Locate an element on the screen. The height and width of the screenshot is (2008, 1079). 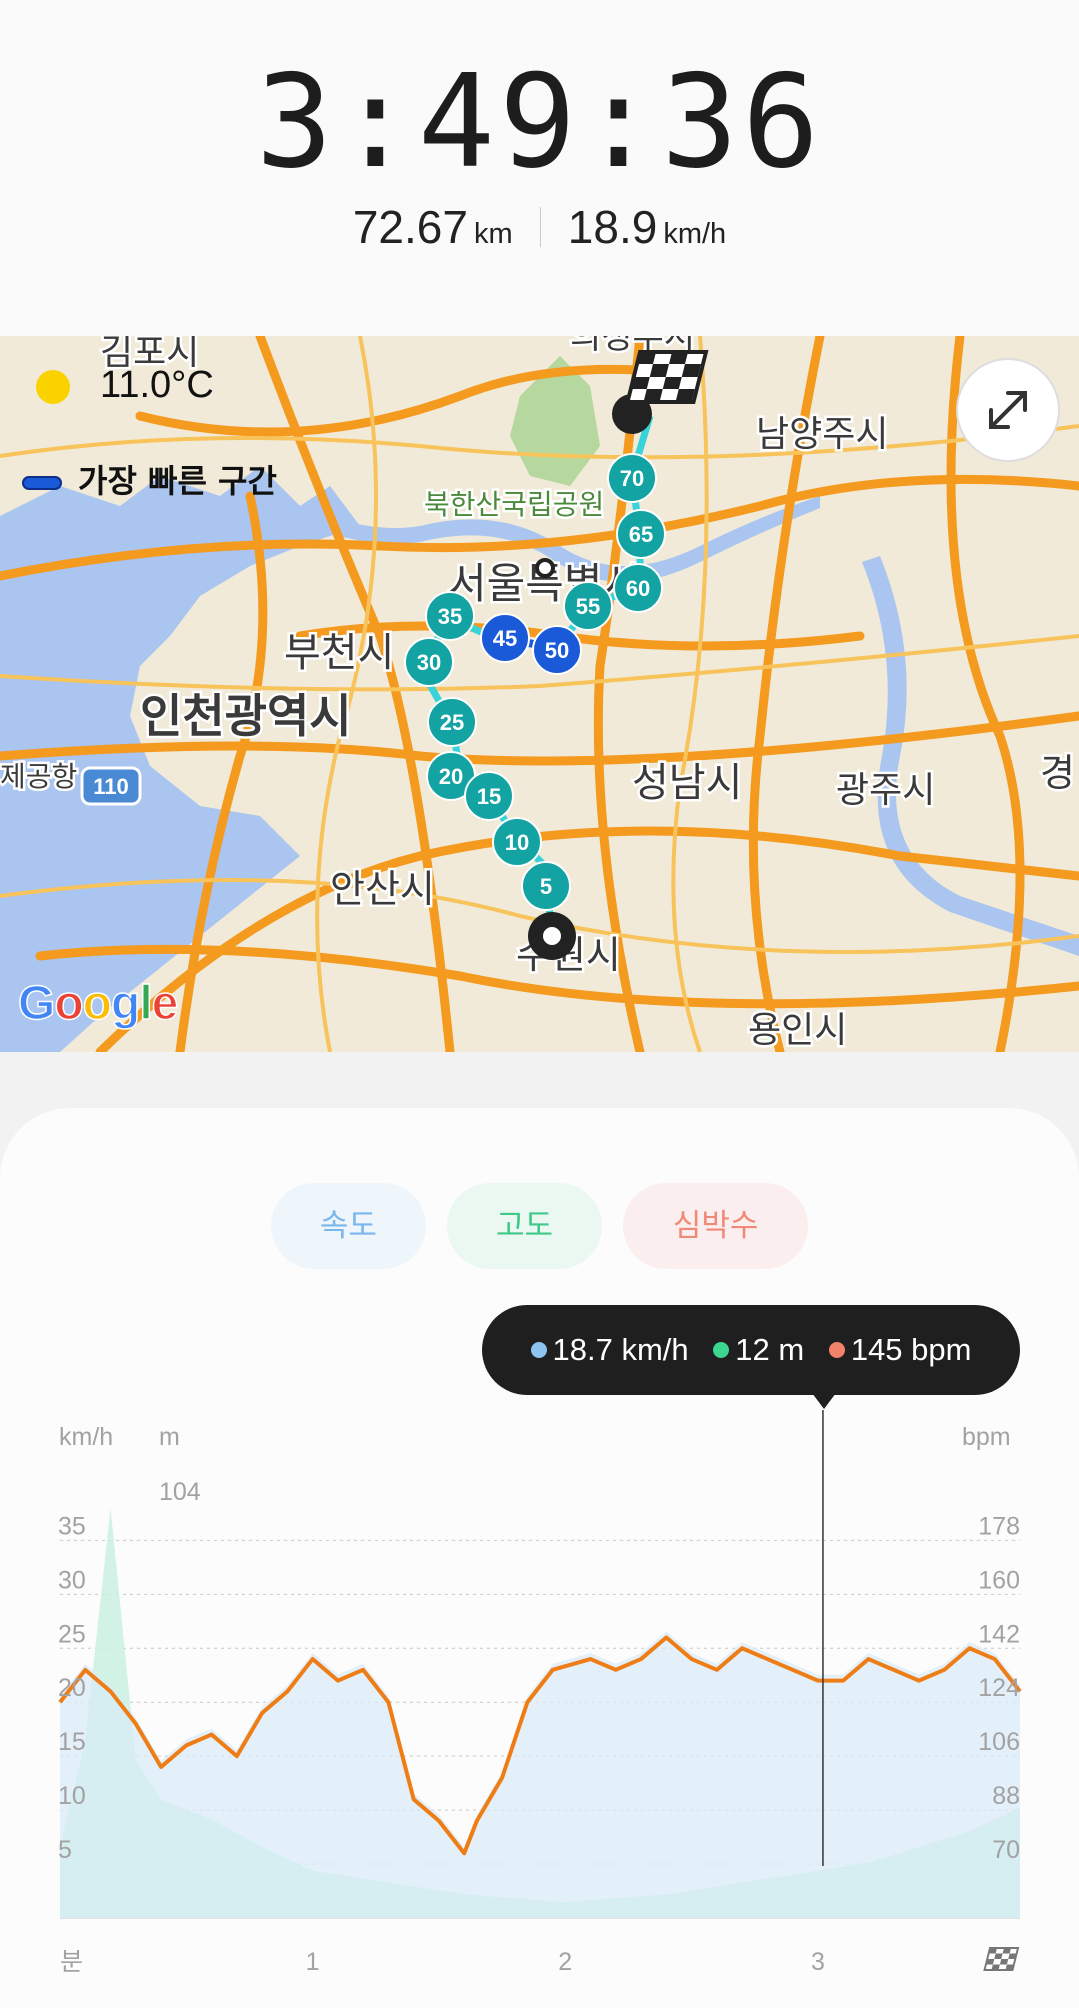
x-tick-label: 1 is located at coordinates (313, 1962).